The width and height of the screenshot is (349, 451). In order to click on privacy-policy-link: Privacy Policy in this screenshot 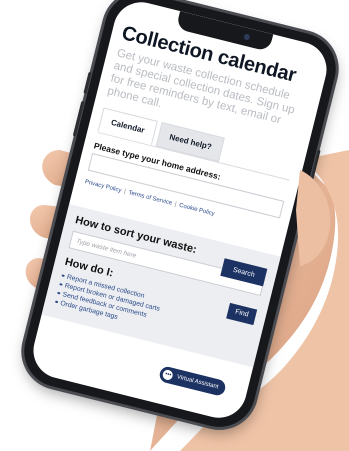, I will do `click(103, 186)`.